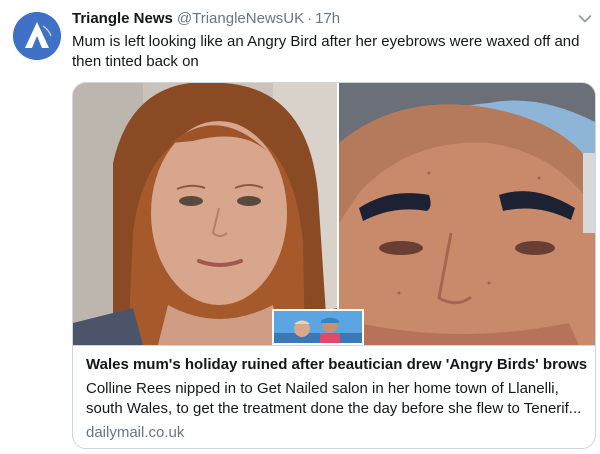 The image size is (600, 454). I want to click on account-handle: @TriangleNewsUK, so click(240, 18).